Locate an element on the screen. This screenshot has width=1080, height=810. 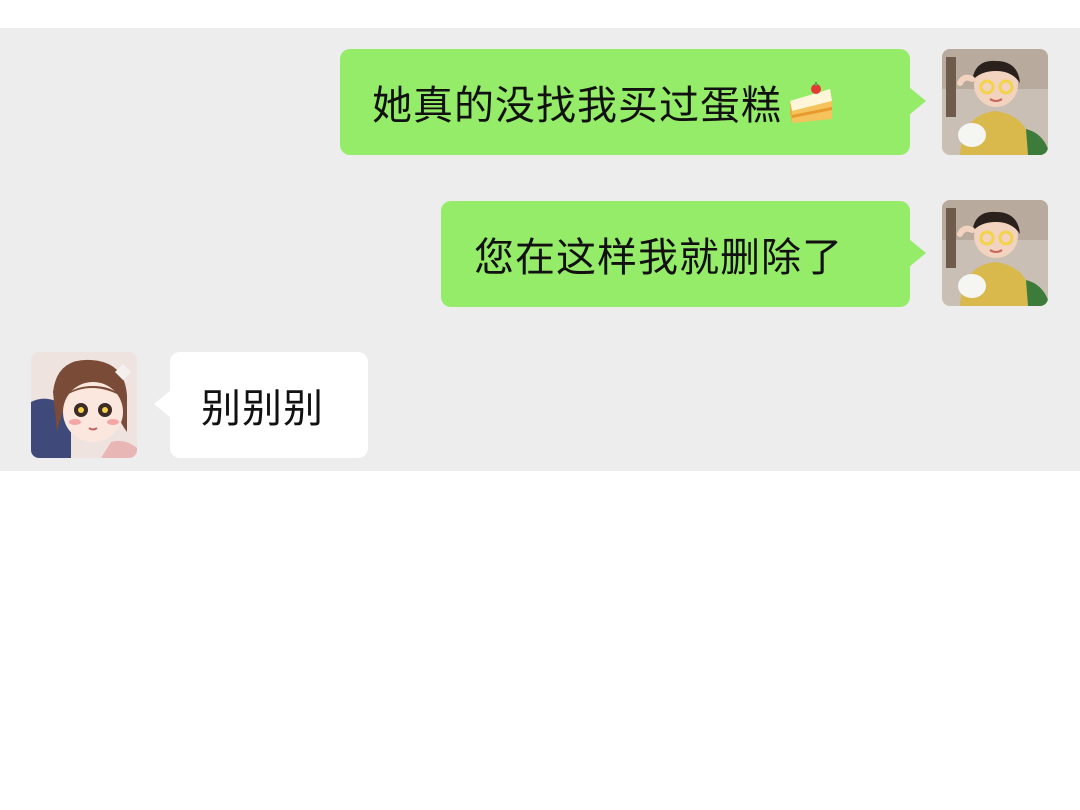
cake-slice-icon is located at coordinates (811, 102).